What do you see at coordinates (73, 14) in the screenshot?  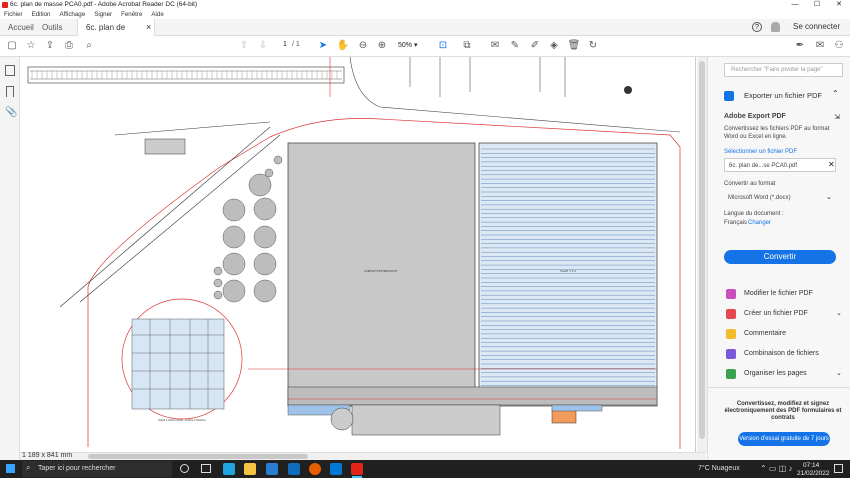 I see `menu-view: Affichage` at bounding box center [73, 14].